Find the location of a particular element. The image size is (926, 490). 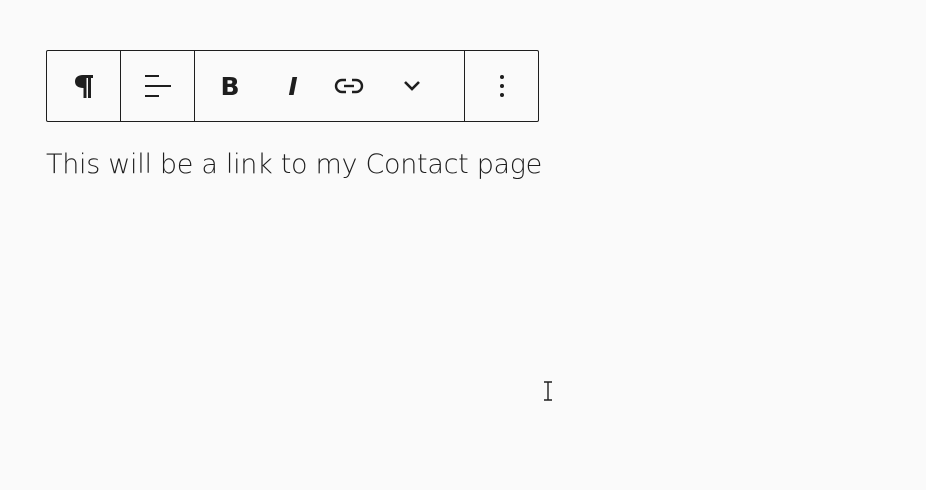

paragraph-block: This will be a link to my Contact page is located at coordinates (294, 165).